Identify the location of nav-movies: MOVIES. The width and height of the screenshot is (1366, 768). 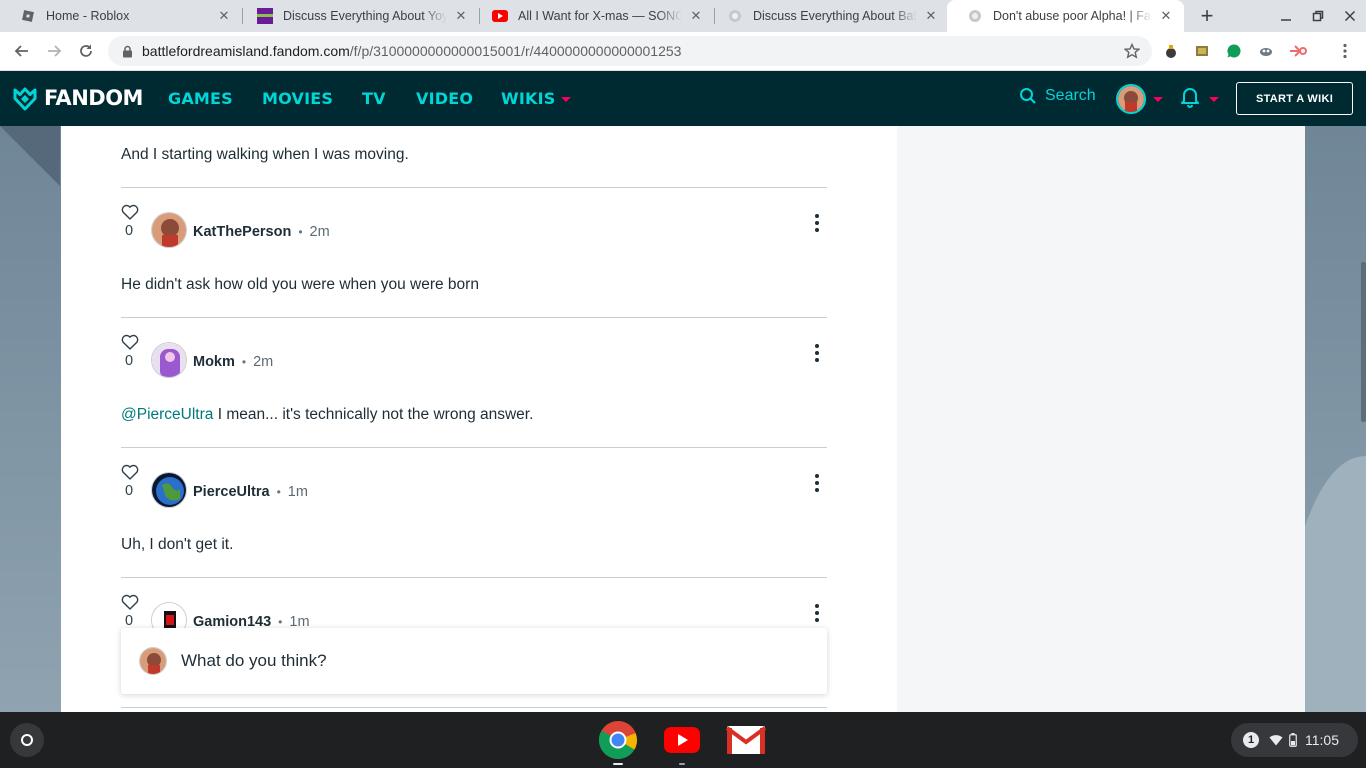
(297, 98).